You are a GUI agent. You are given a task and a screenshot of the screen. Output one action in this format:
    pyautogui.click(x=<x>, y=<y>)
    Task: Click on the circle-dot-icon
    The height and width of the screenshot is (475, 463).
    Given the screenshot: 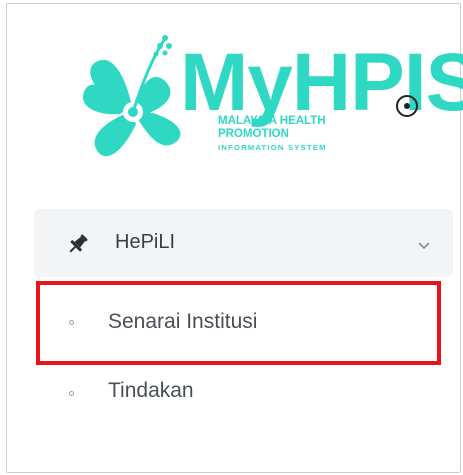 What is the action you would take?
    pyautogui.click(x=407, y=106)
    